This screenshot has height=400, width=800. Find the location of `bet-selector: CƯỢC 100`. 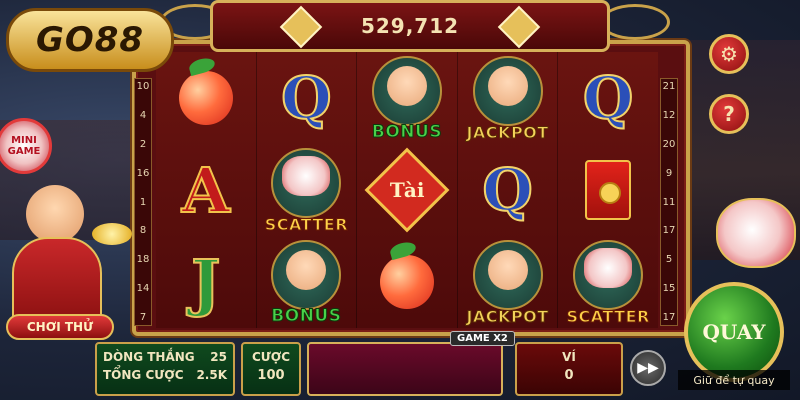

bet-selector: CƯỢC 100 is located at coordinates (271, 369).